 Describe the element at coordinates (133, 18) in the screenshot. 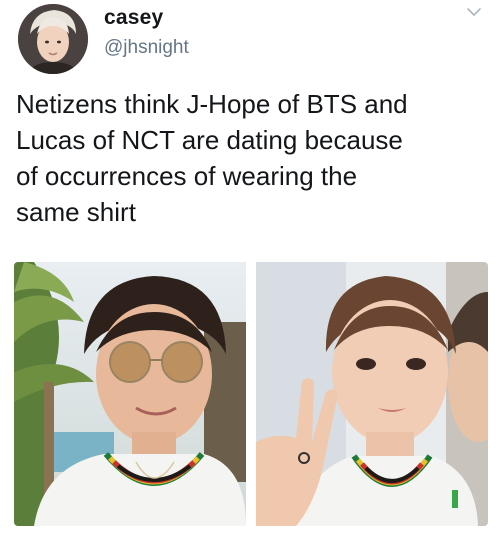

I see `author-name: casey` at that location.